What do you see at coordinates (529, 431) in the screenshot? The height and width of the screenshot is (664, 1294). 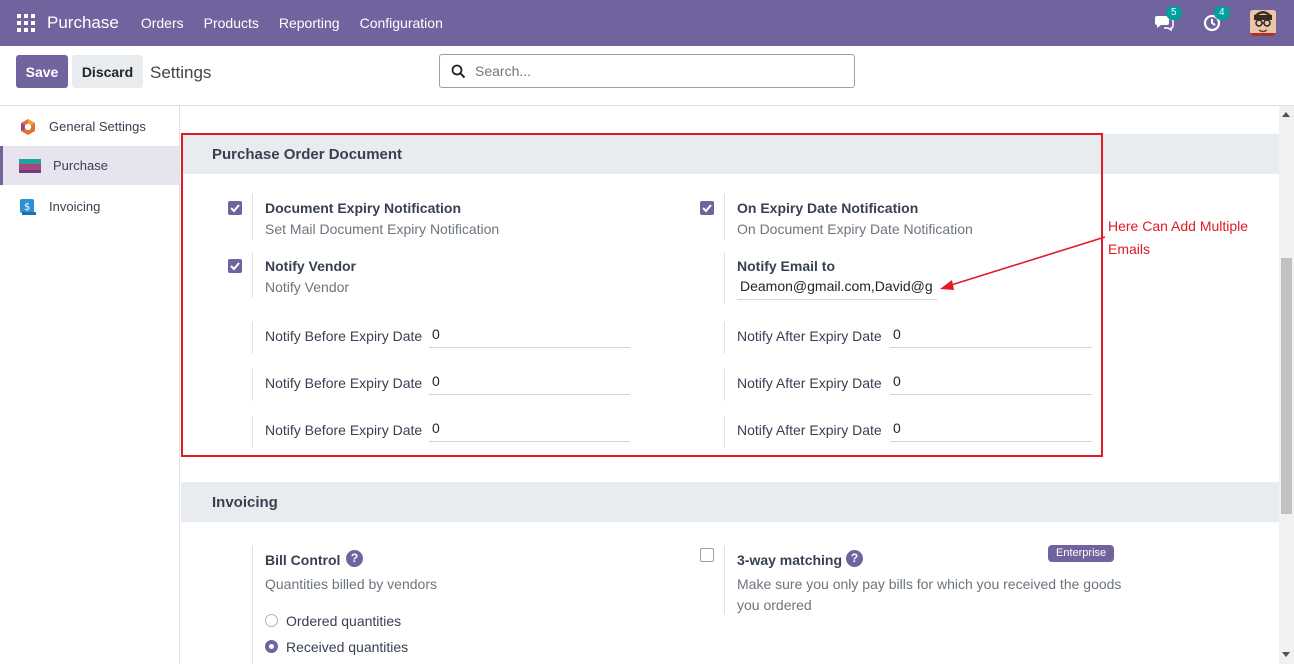 I see `notify-before-input-3: 0` at bounding box center [529, 431].